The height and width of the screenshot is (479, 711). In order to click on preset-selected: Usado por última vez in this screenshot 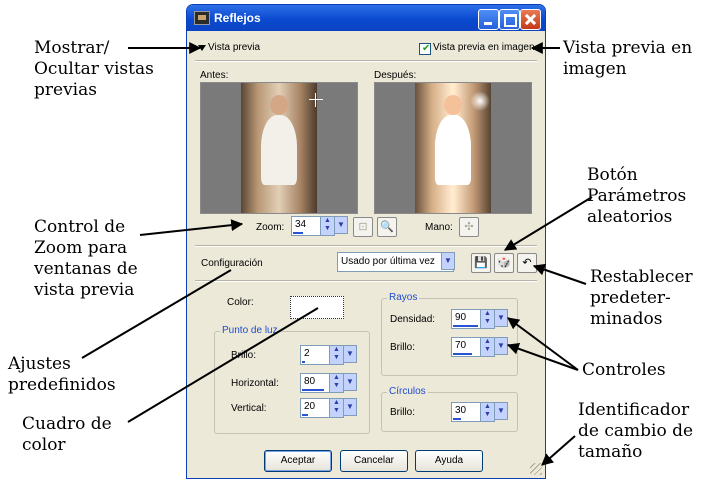, I will do `click(388, 261)`.